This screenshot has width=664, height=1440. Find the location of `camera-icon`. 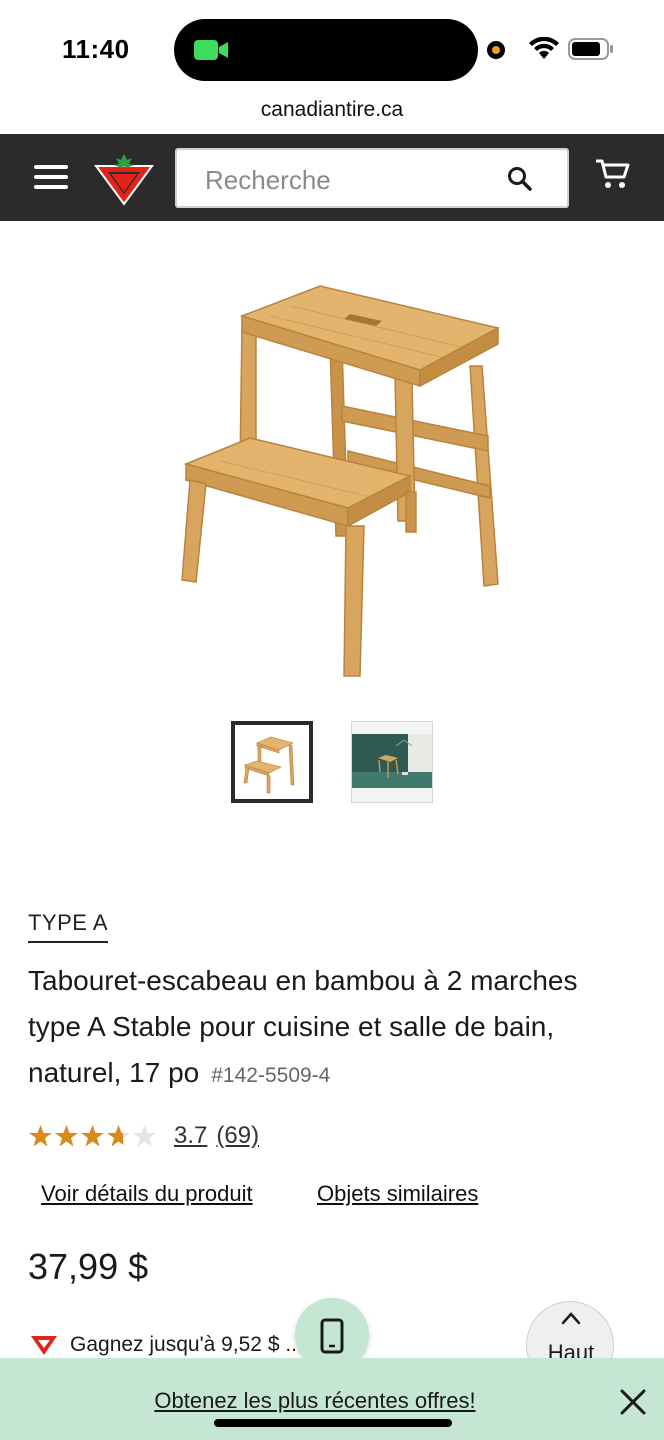

camera-icon is located at coordinates (211, 50).